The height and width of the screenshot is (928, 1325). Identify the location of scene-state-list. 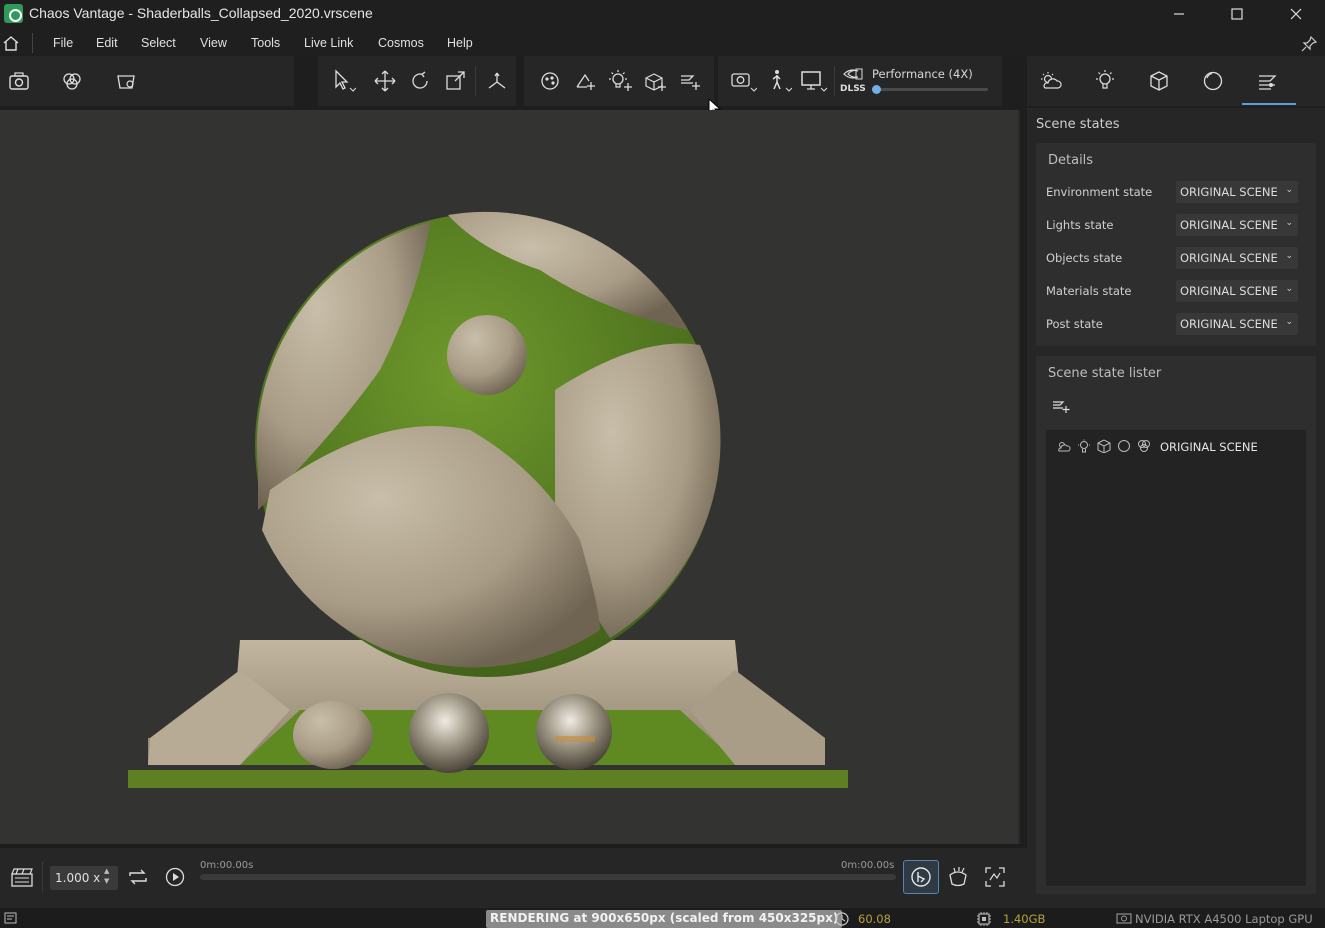
(1176, 658).